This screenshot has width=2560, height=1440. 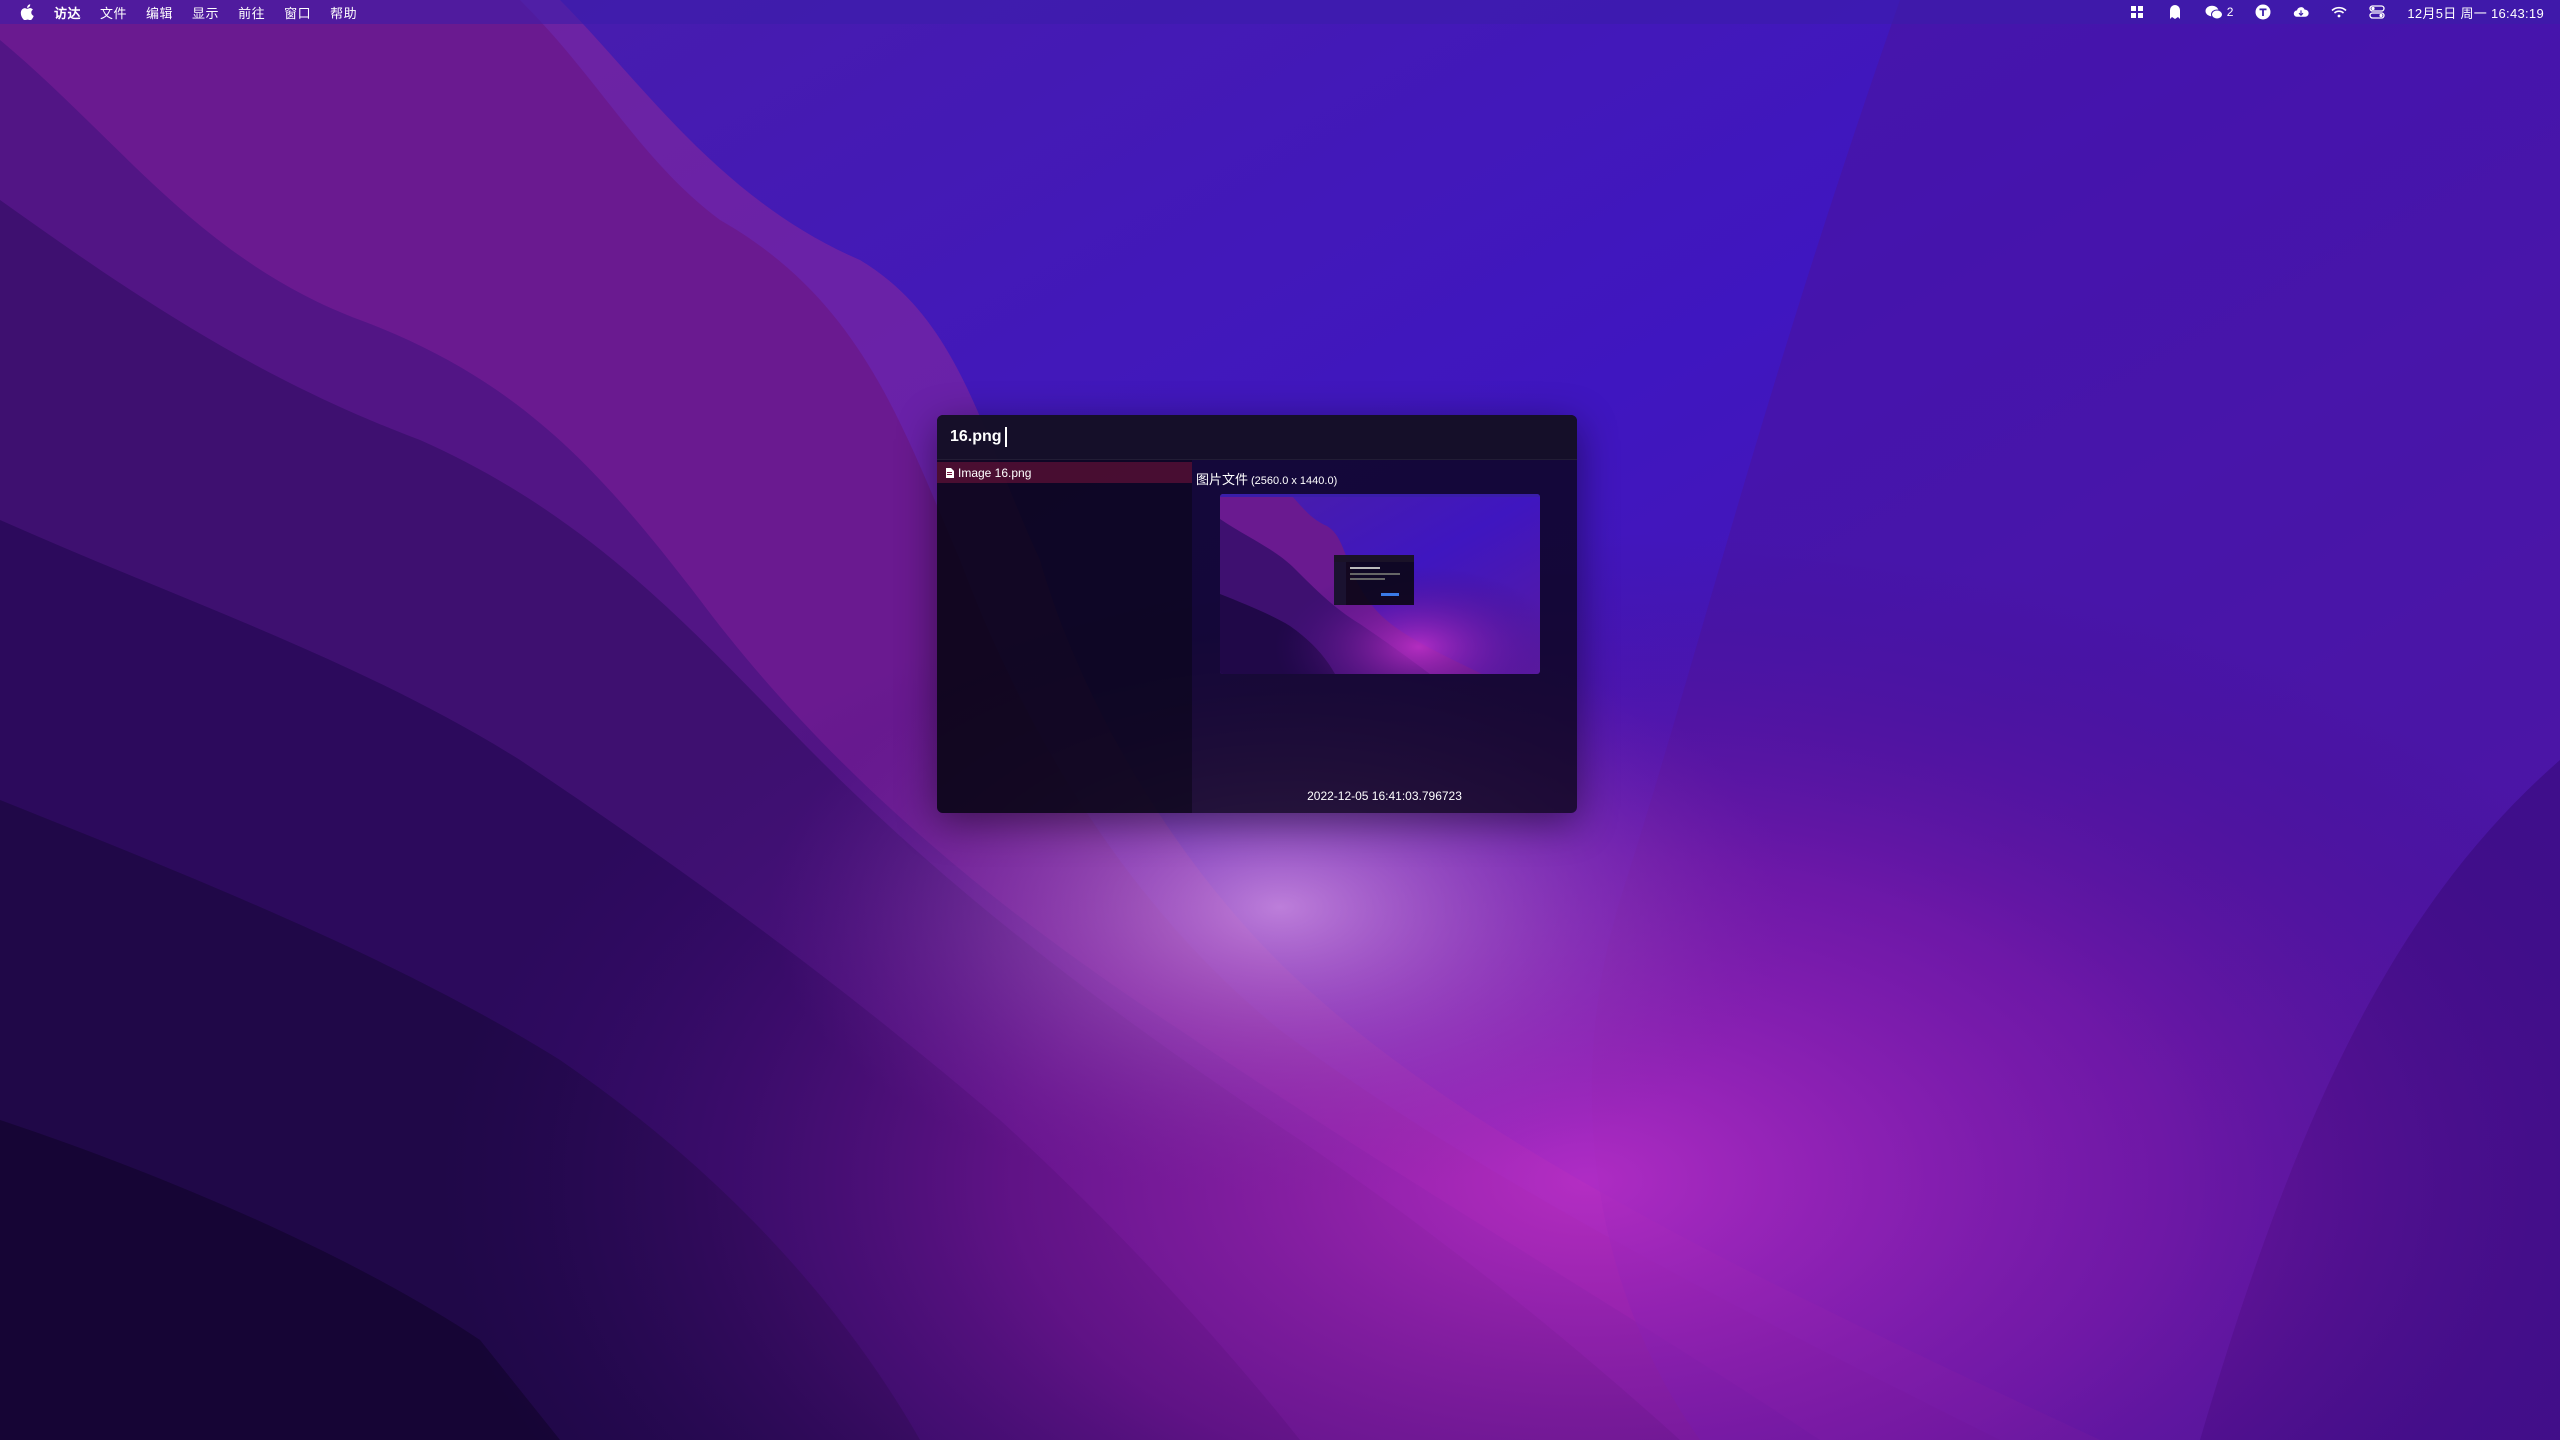 I want to click on image-preview-thumbnail, so click(x=1380, y=584).